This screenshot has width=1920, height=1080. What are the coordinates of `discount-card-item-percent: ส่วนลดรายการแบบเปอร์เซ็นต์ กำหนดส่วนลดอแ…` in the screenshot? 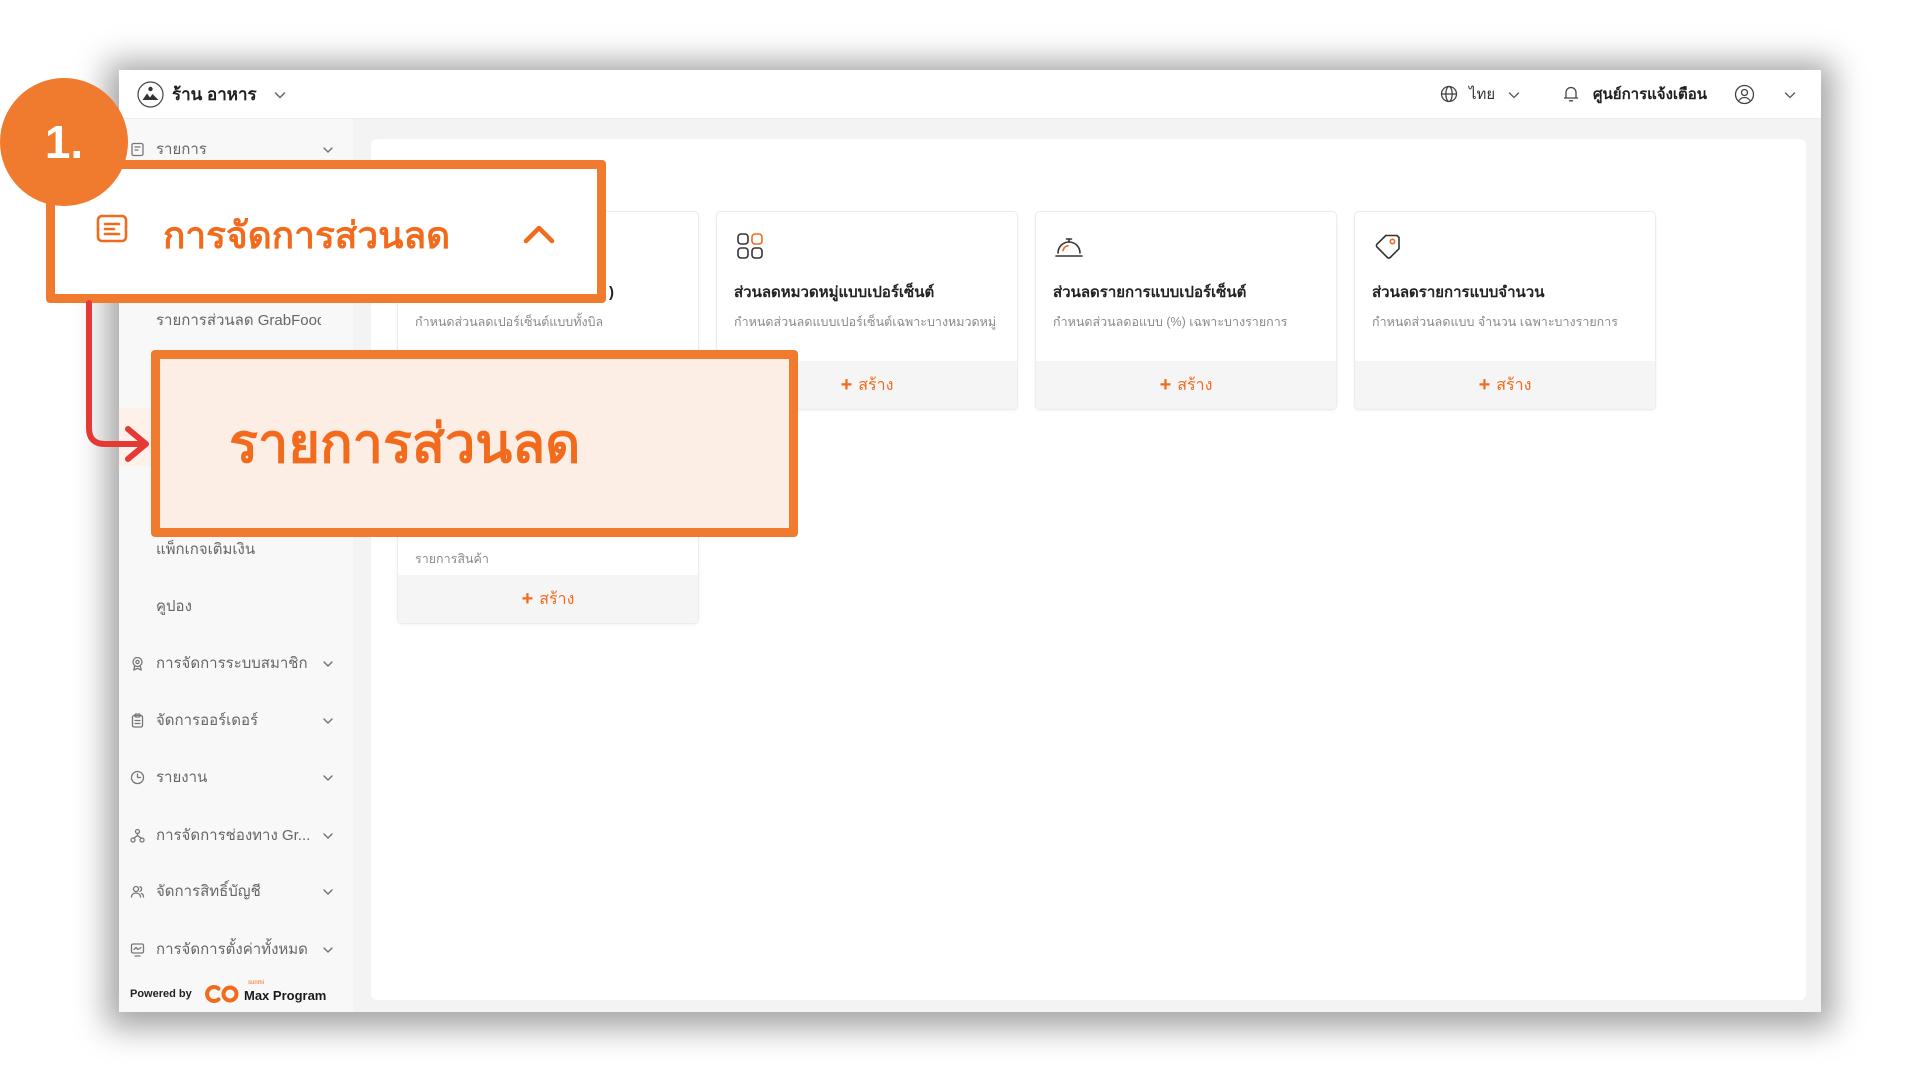 It's located at (1186, 310).